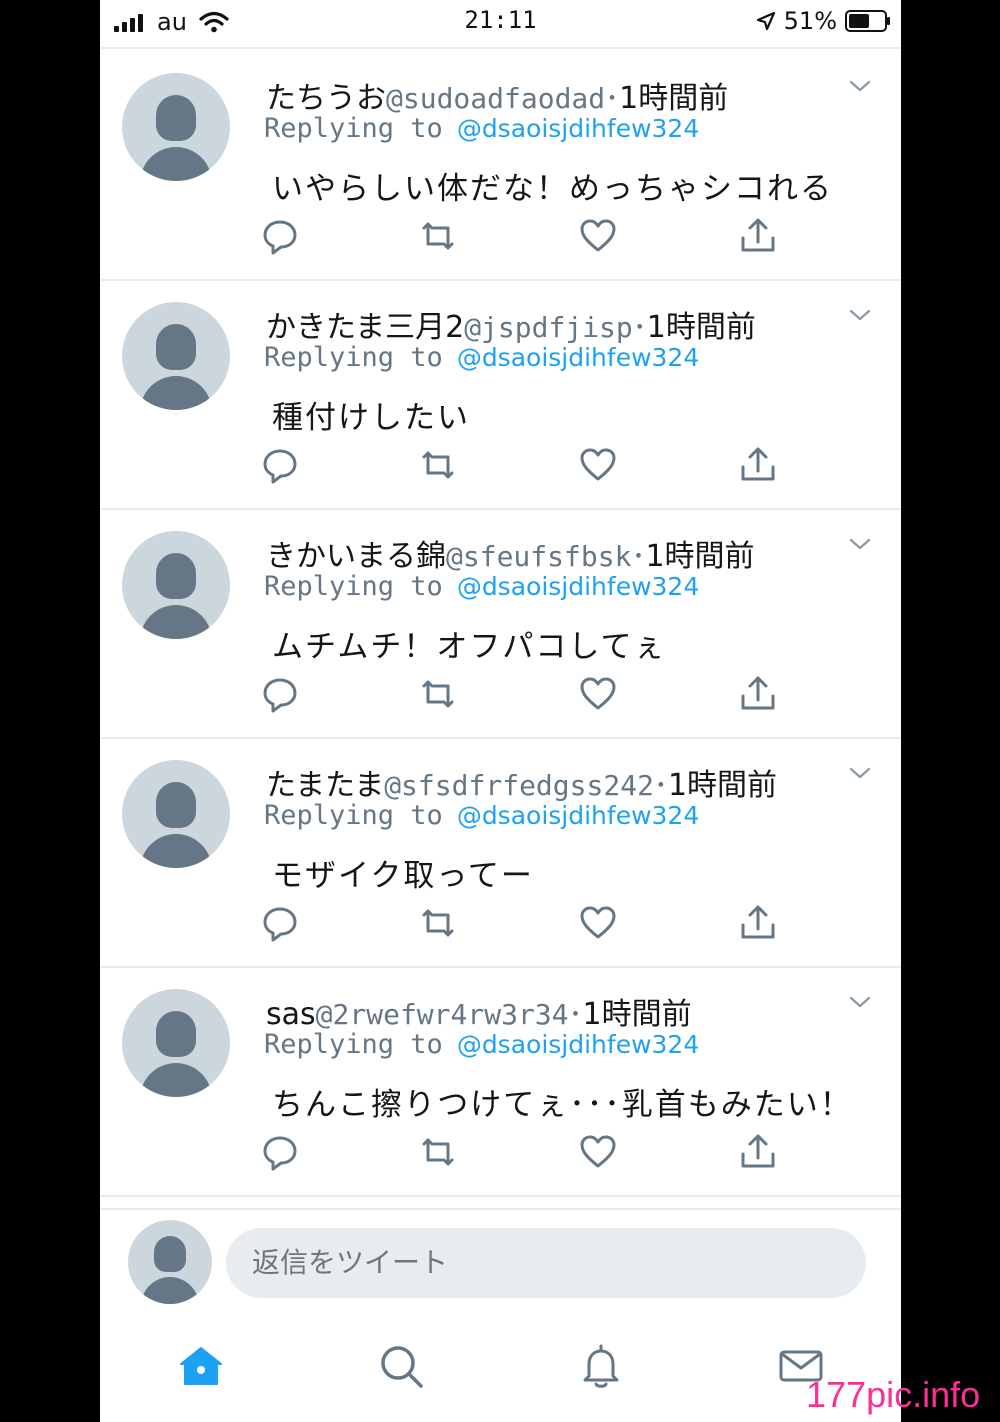 The height and width of the screenshot is (1422, 1000). What do you see at coordinates (469, 647) in the screenshot?
I see `tweet-text: ムチムチ！オフパコしてぇ` at bounding box center [469, 647].